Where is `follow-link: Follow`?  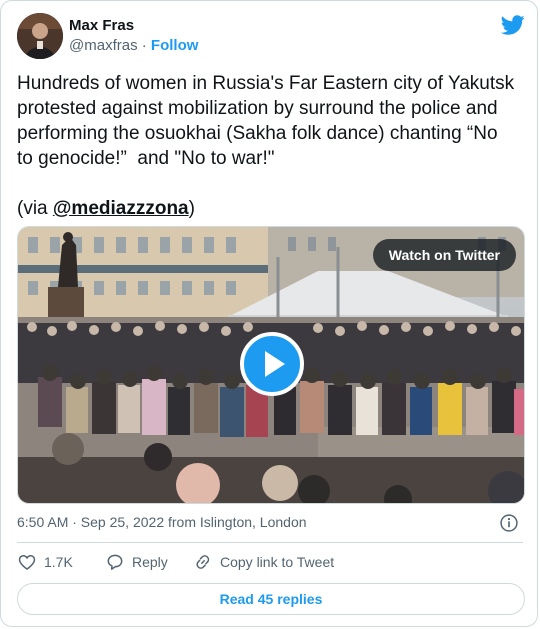 follow-link: Follow is located at coordinates (175, 45).